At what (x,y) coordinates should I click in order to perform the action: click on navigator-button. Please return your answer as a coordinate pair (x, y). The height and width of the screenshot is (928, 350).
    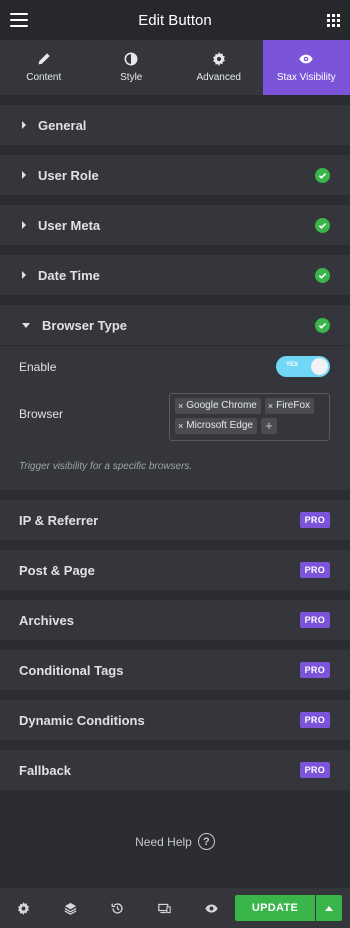
    Looking at the image, I should click on (70, 908).